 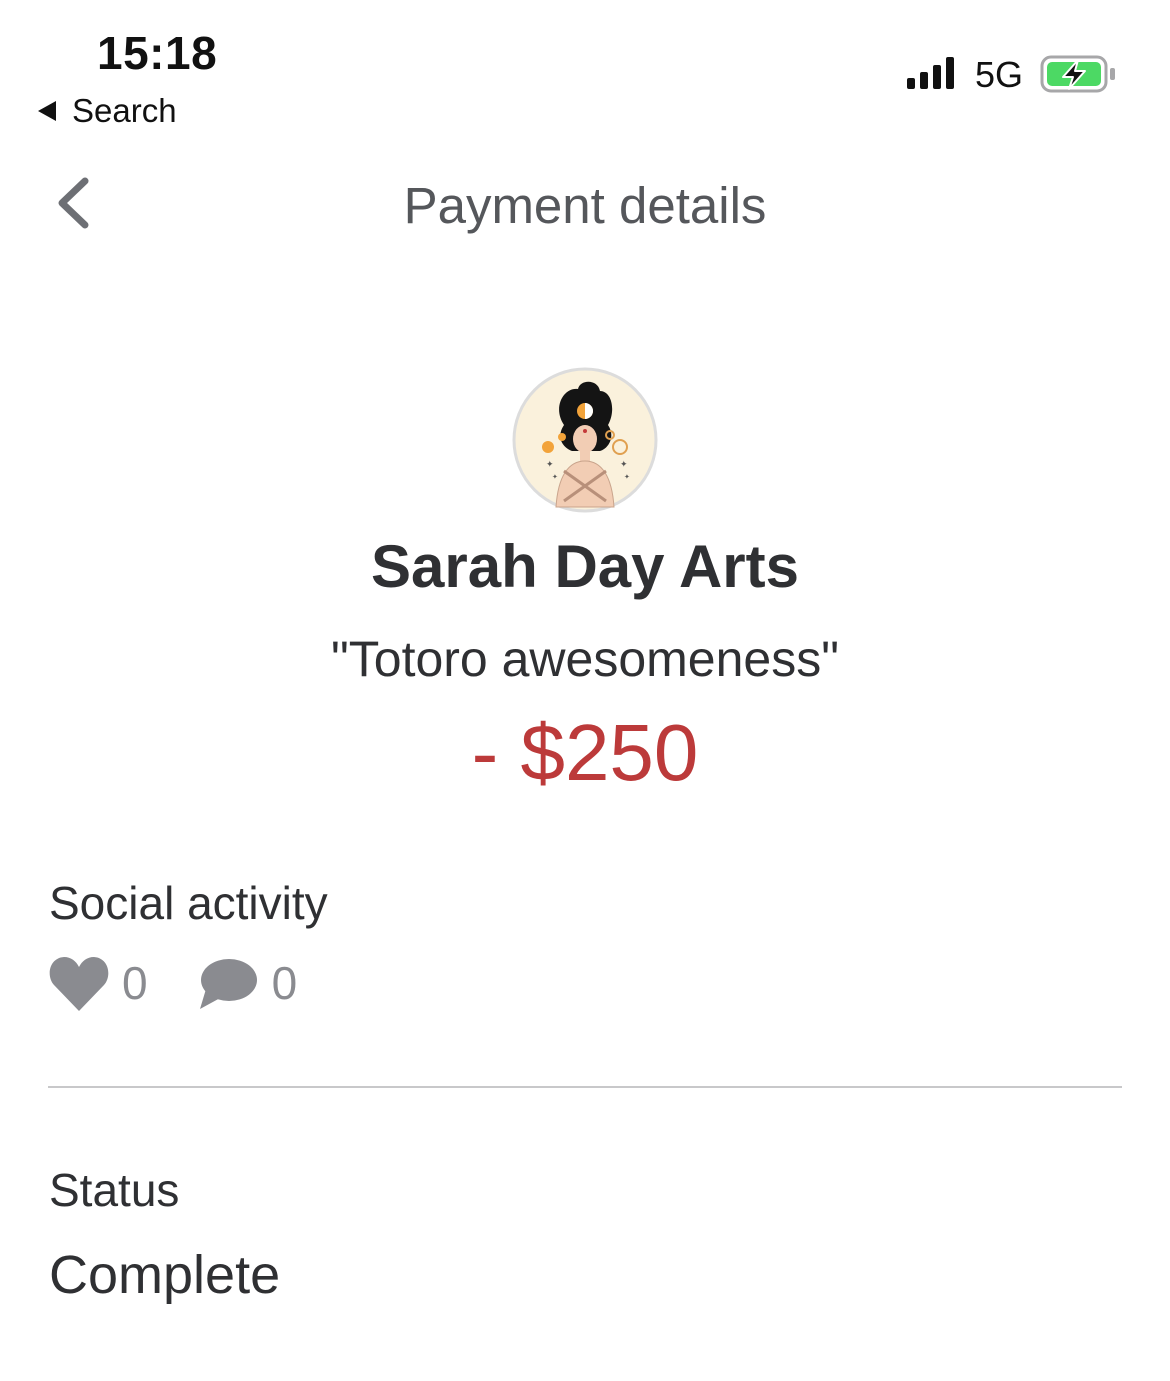 I want to click on heart-icon, so click(x=79, y=984).